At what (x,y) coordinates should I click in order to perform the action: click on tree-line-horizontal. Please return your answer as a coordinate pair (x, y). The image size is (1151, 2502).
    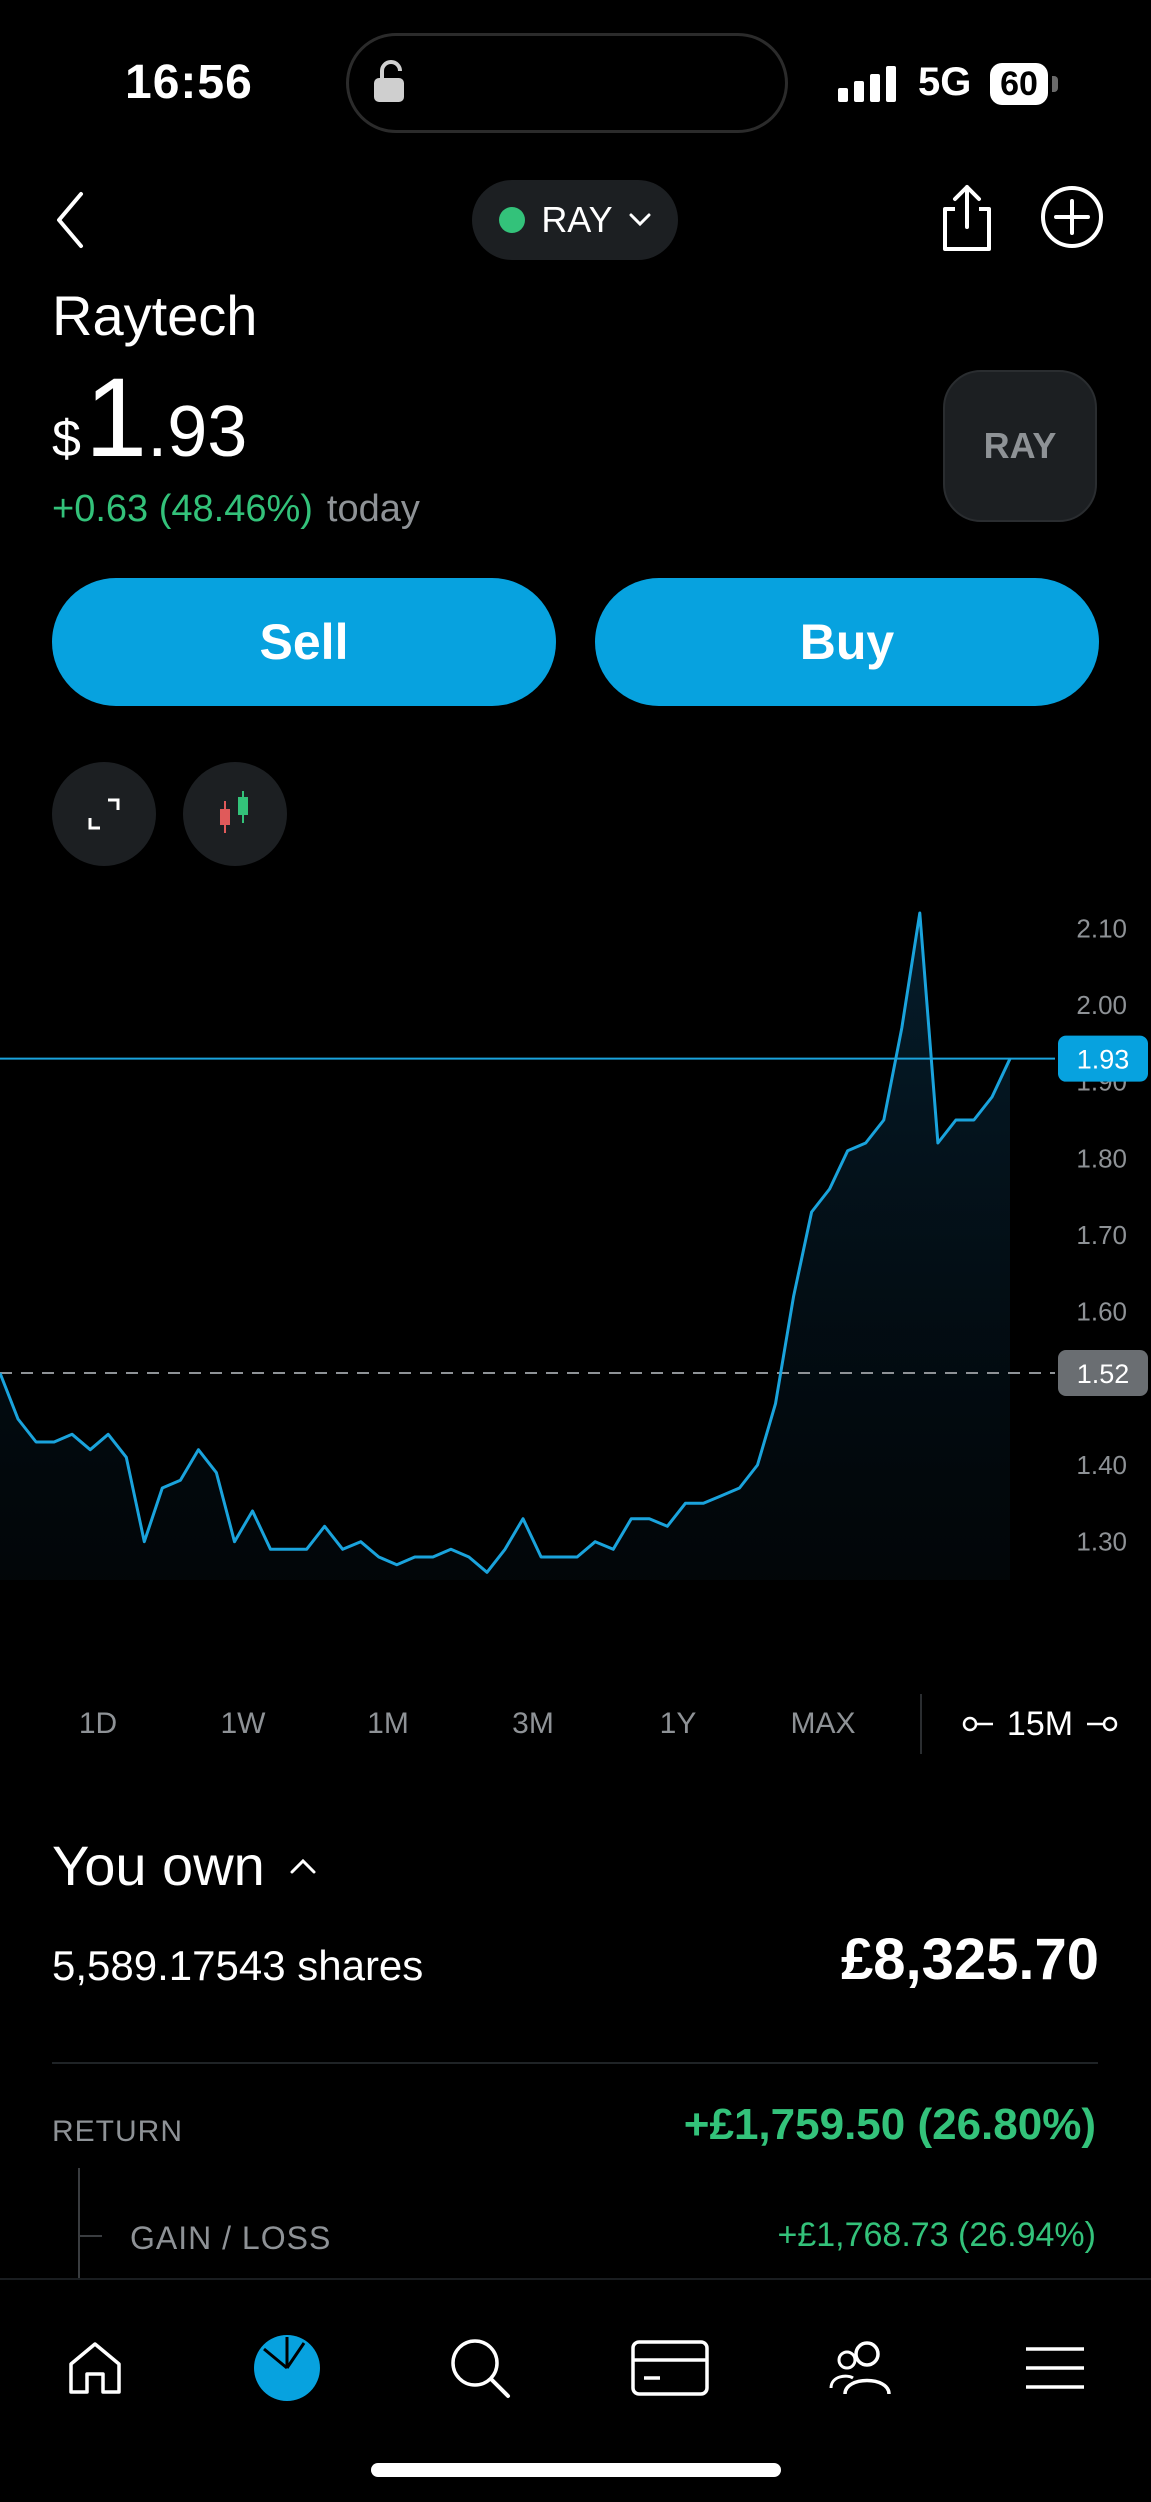
    Looking at the image, I should click on (91, 2236).